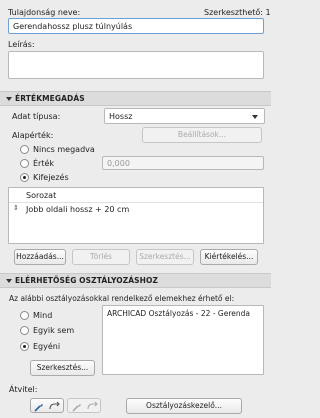 The image size is (320, 418). I want to click on delete-button: Törlés, so click(101, 257).